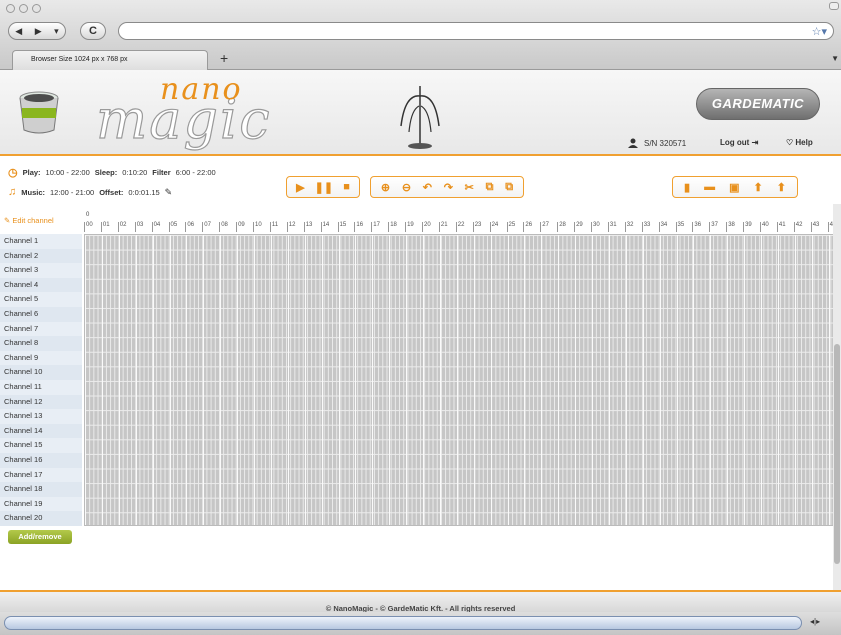  Describe the element at coordinates (72, 192) in the screenshot. I see `music-value: 12:00 - 21:00` at that location.